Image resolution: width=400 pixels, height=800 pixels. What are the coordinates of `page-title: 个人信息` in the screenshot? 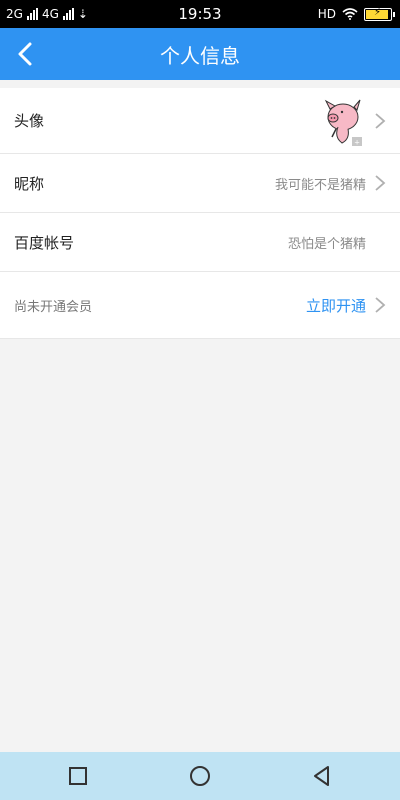 It's located at (200, 56).